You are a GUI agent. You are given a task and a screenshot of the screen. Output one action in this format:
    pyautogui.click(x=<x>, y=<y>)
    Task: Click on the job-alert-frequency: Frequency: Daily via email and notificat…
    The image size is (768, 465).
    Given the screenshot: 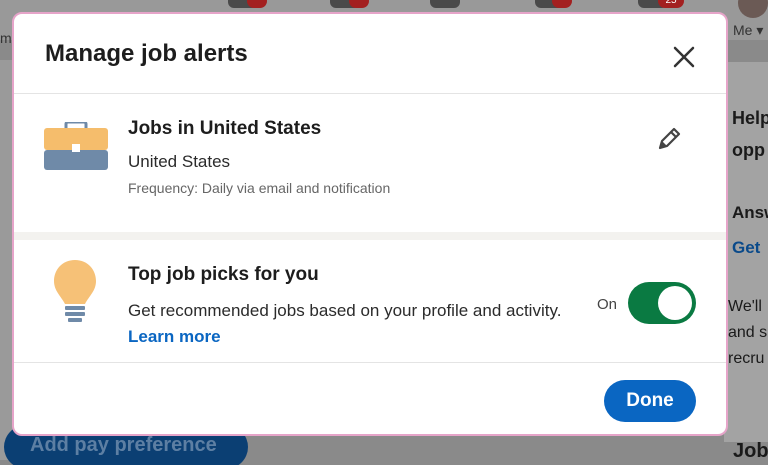 What is the action you would take?
    pyautogui.click(x=259, y=188)
    